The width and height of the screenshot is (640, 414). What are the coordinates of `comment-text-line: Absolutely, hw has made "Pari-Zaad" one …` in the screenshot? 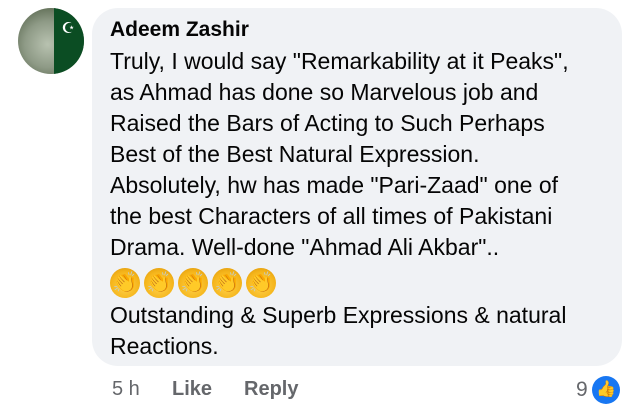 It's located at (334, 185).